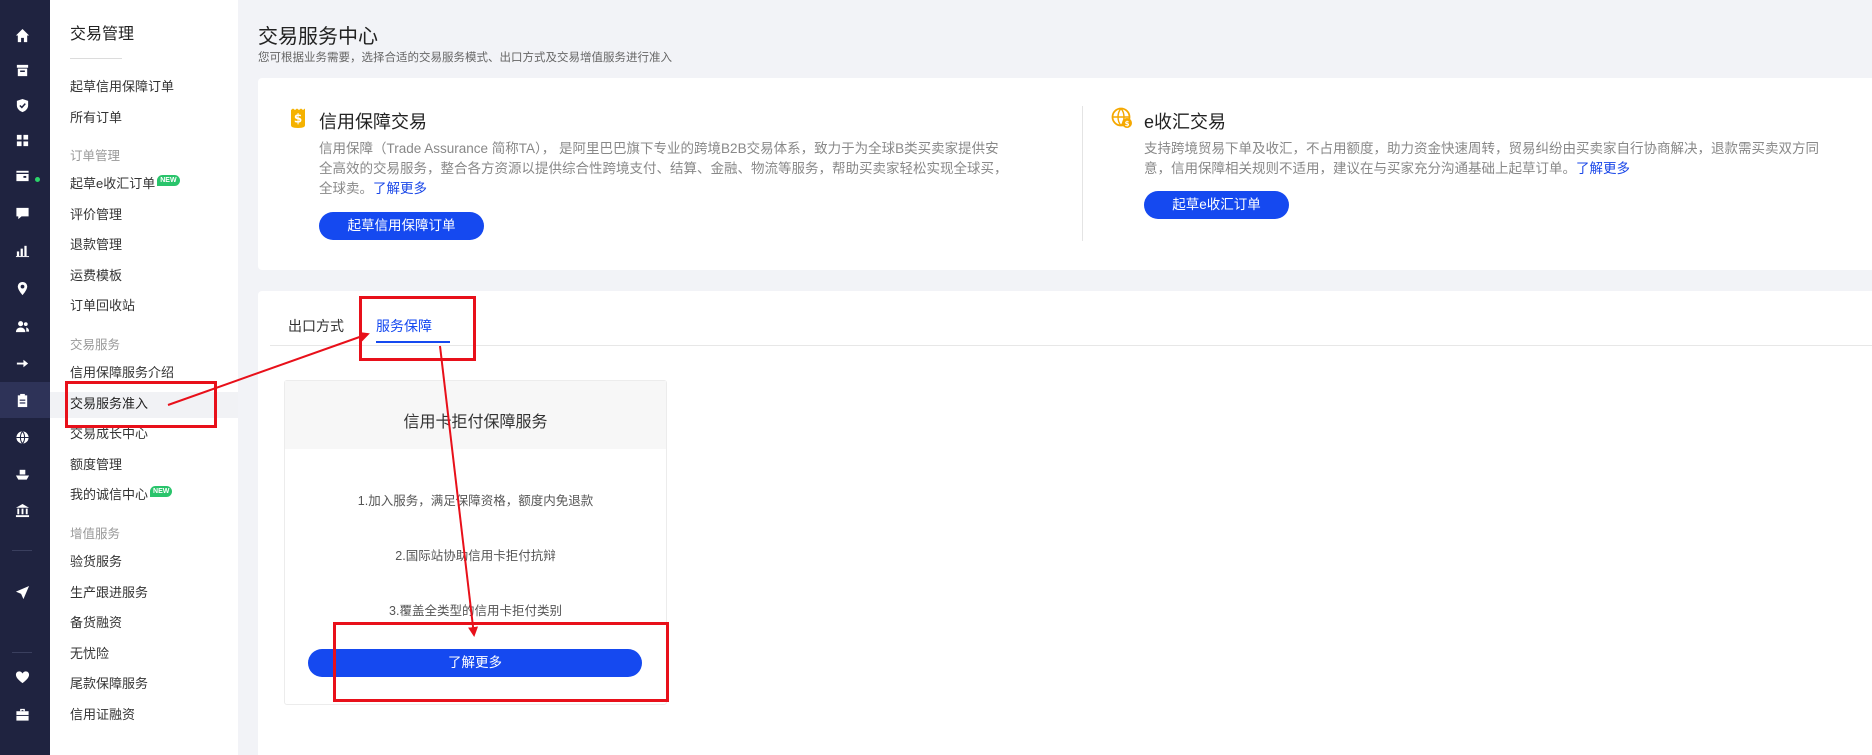 This screenshot has width=1872, height=755. I want to click on page-subtitle: 您可根据业务需要，选择合适的交易服务模式、出口方式及交易增值服务进行准入, so click(465, 58).